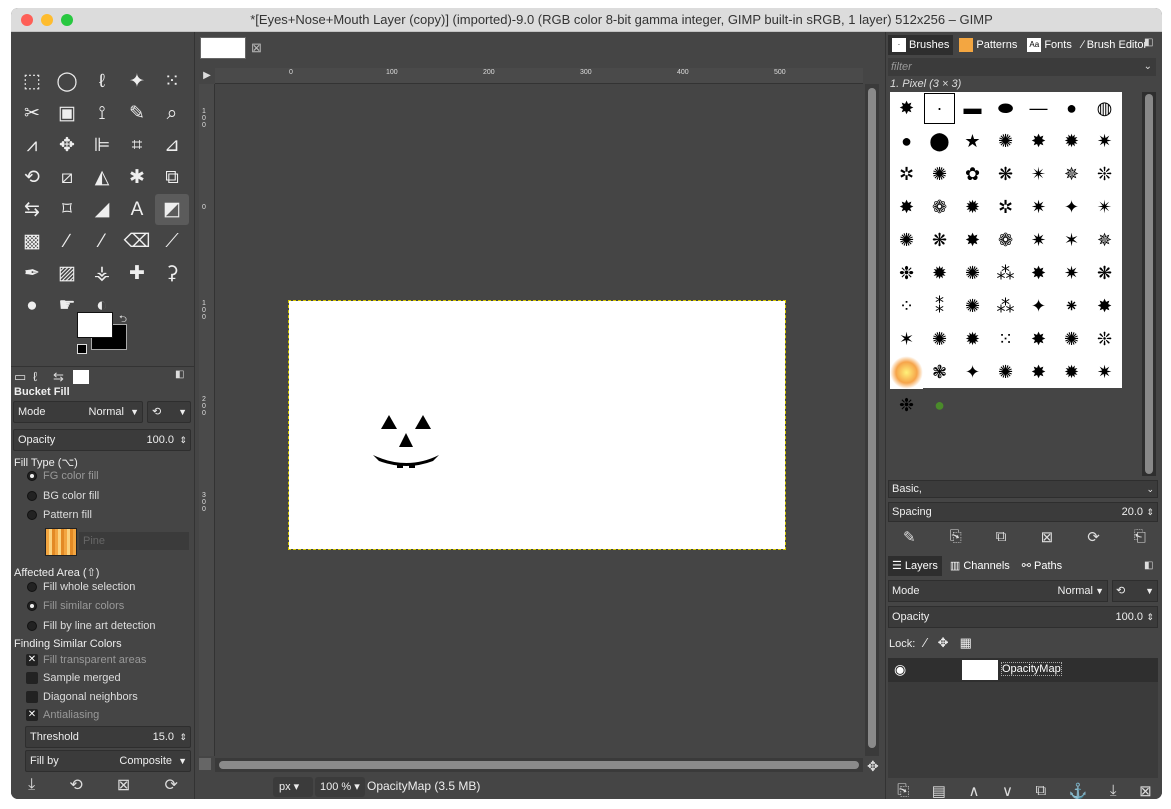  I want to click on restore-options-icon: ⟲, so click(75, 785).